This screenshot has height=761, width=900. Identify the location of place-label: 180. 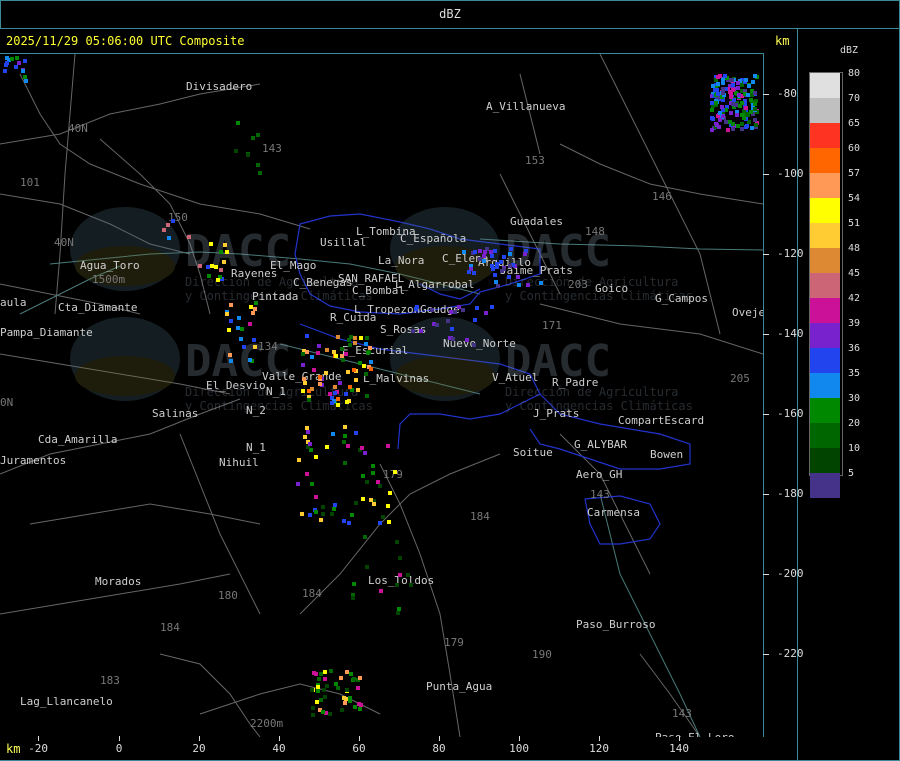
(228, 595).